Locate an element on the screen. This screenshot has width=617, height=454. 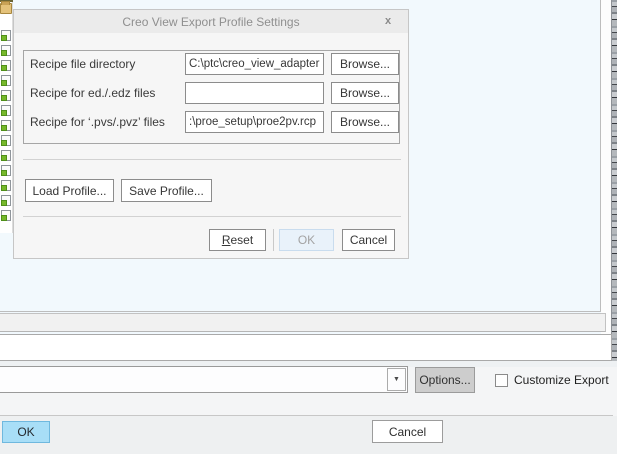
dialog-ok-button-disabled: OK is located at coordinates (306, 240).